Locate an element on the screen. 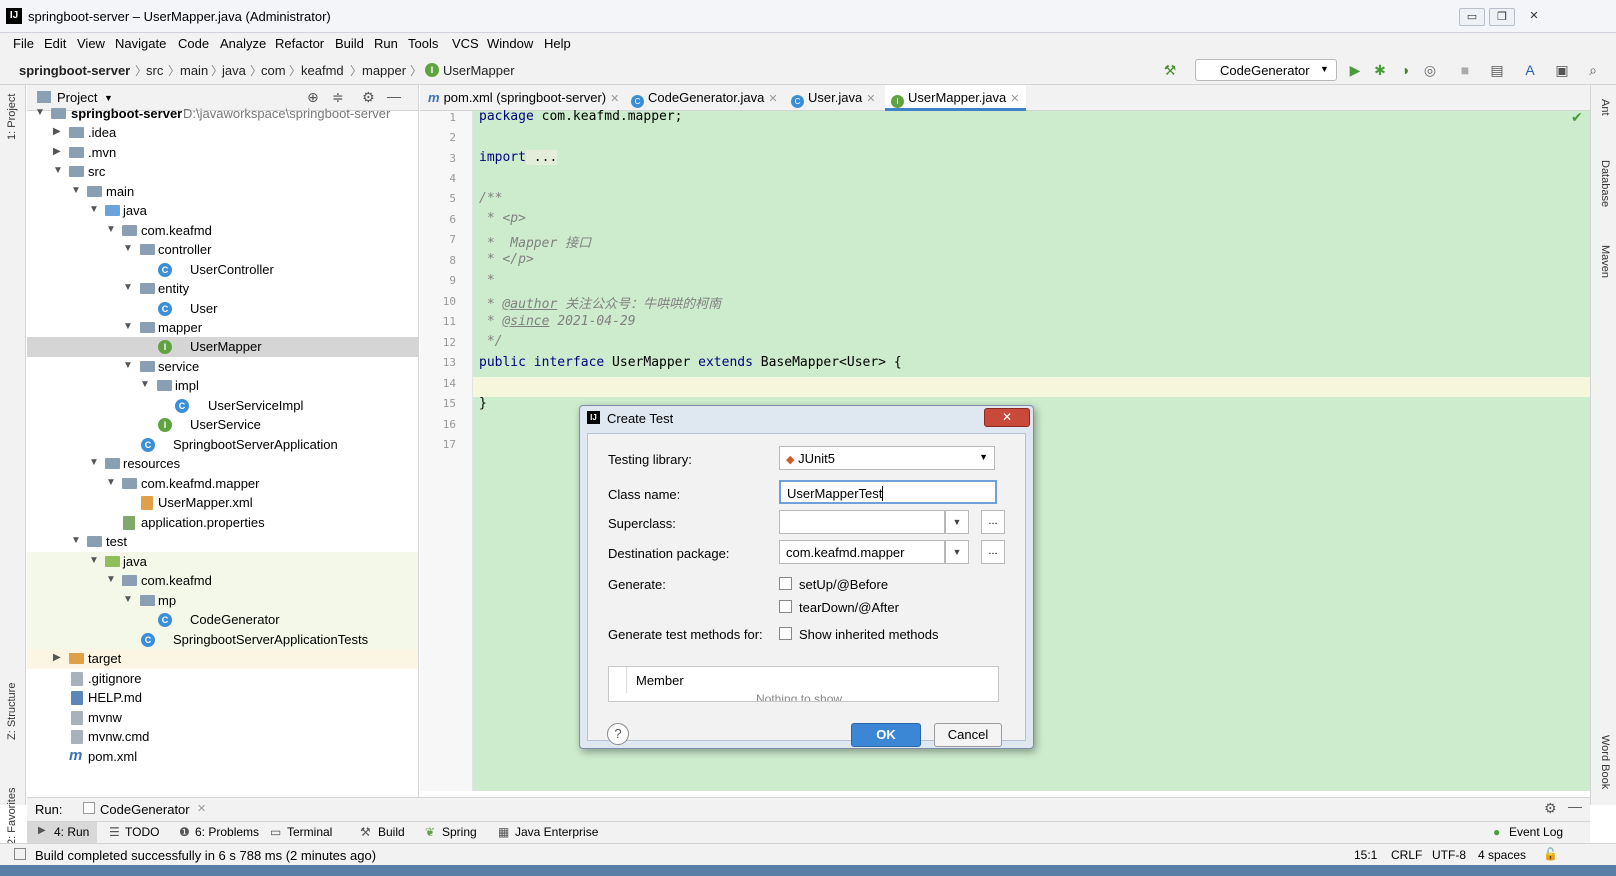 This screenshot has height=876, width=1616. menu-window: Window is located at coordinates (510, 43).